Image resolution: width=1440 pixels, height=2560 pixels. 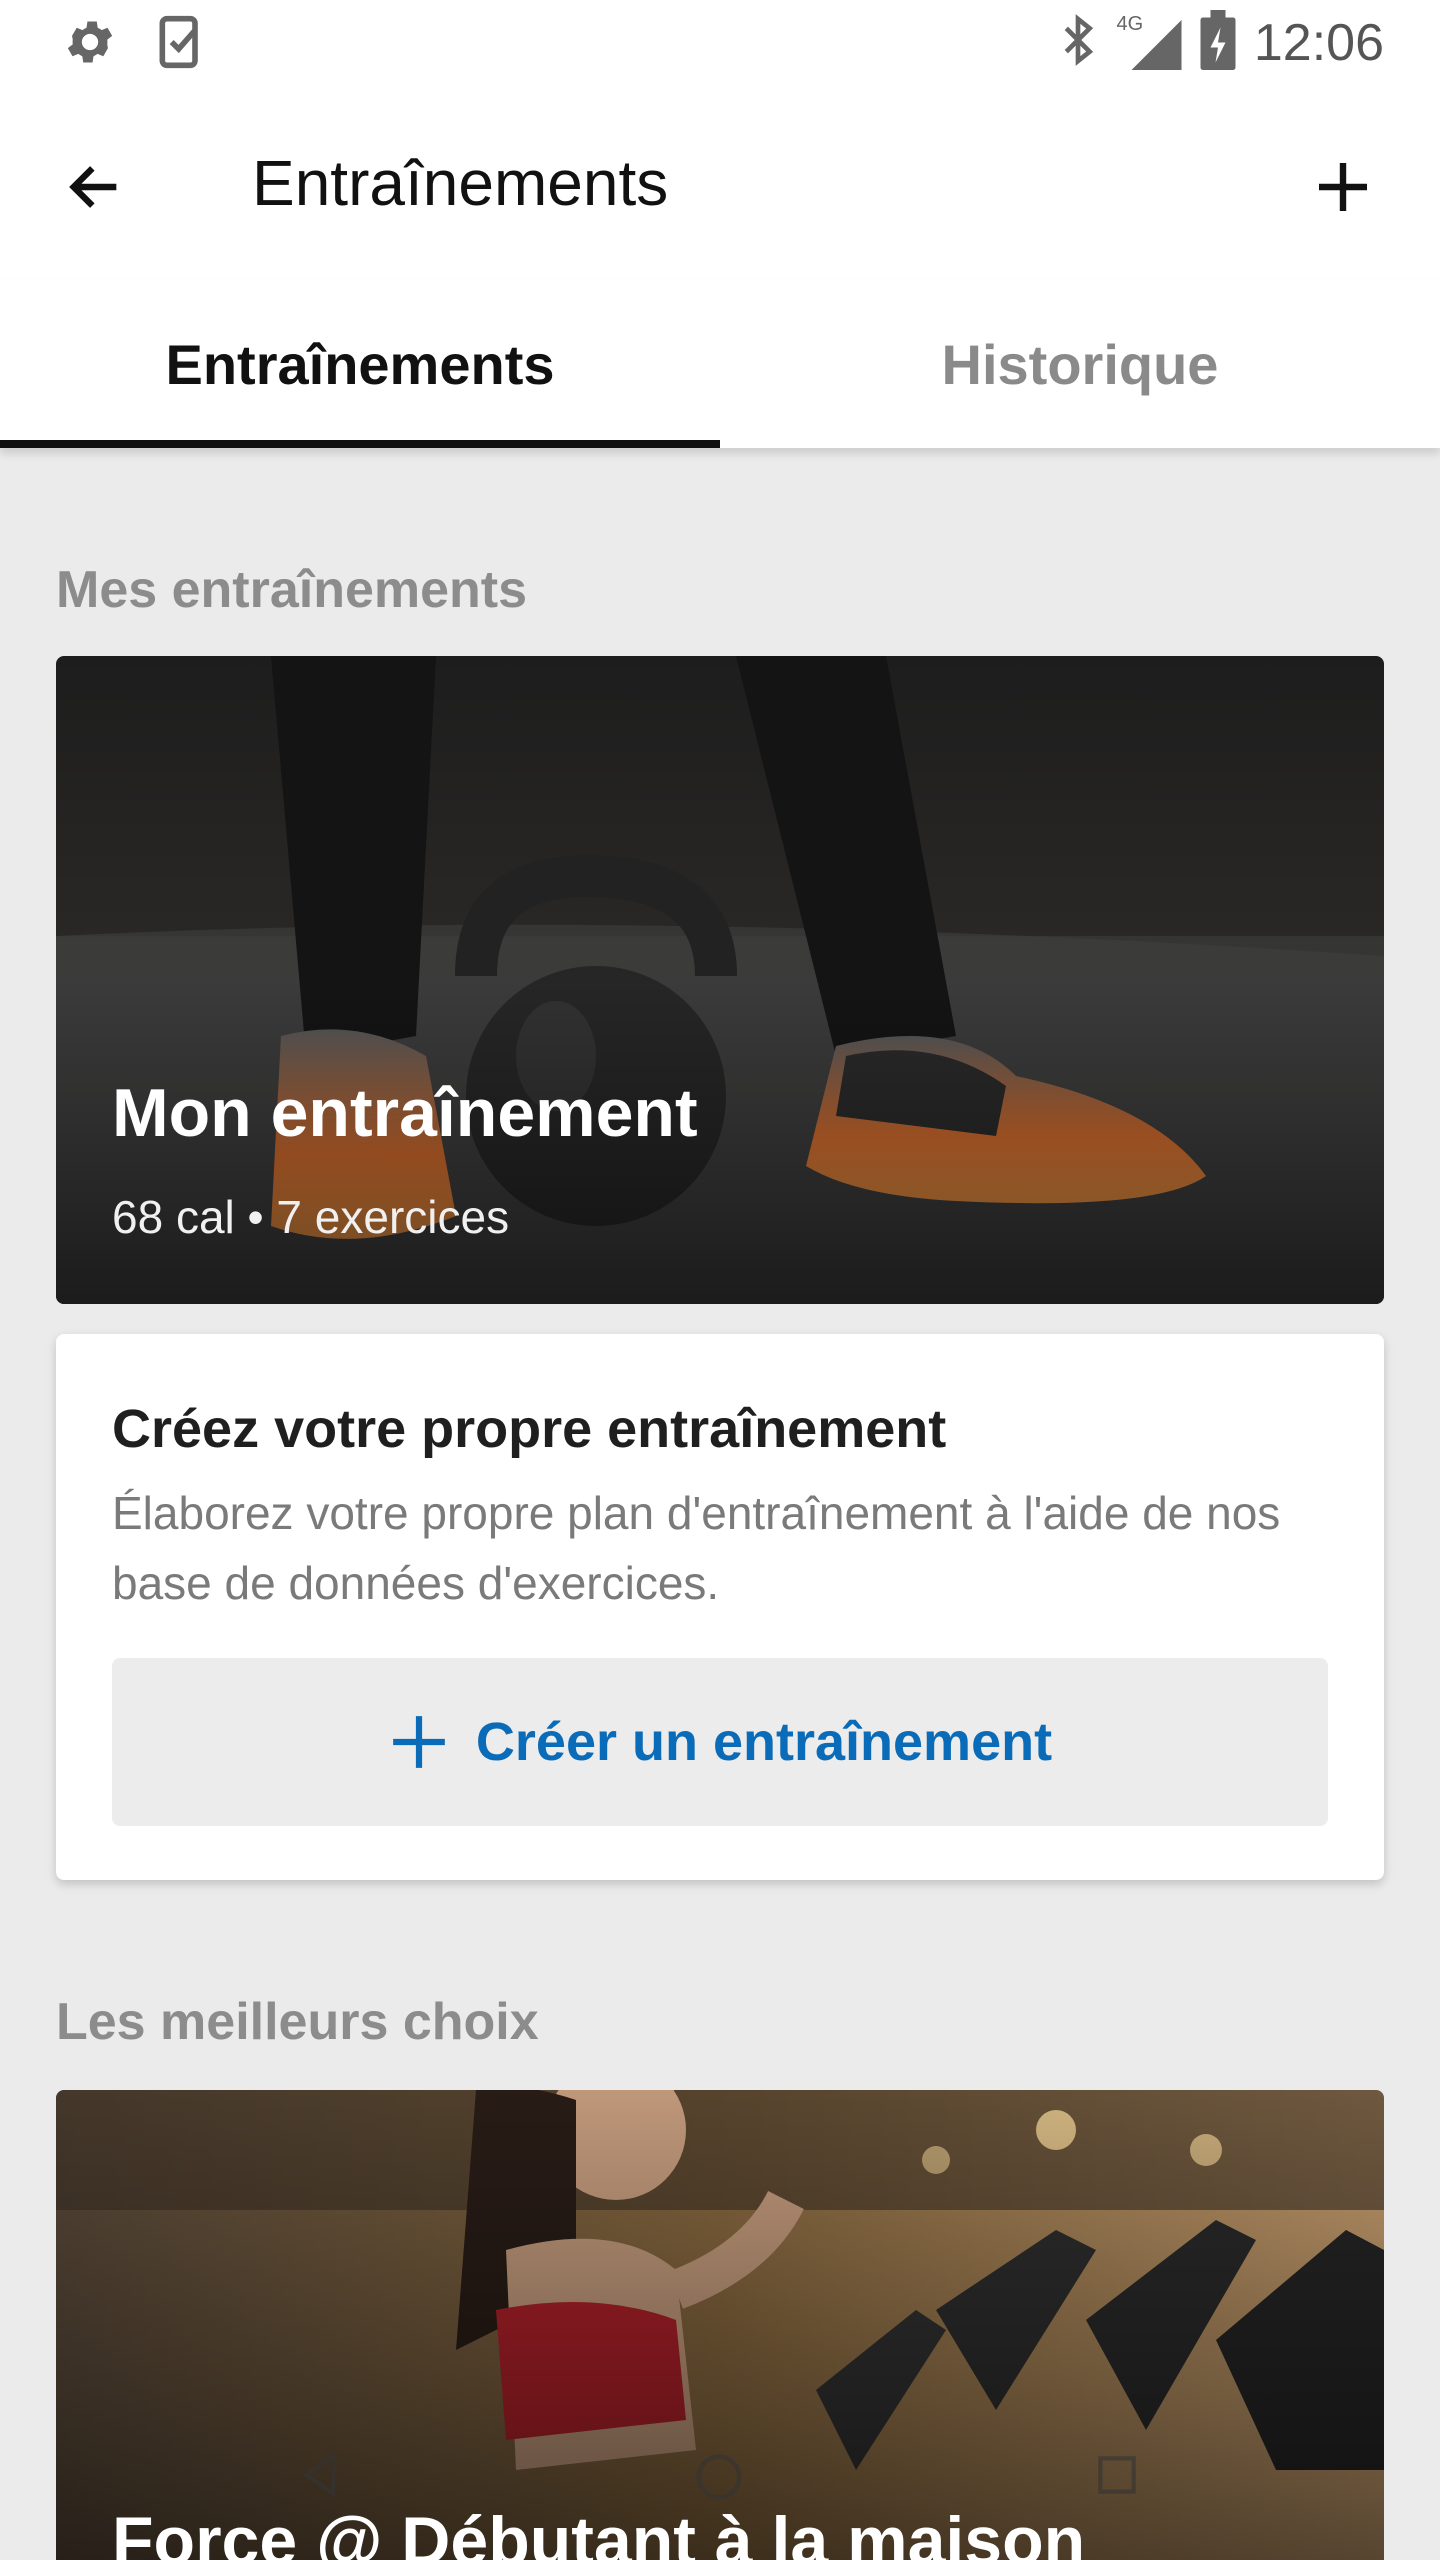 I want to click on back-button, so click(x=95, y=187).